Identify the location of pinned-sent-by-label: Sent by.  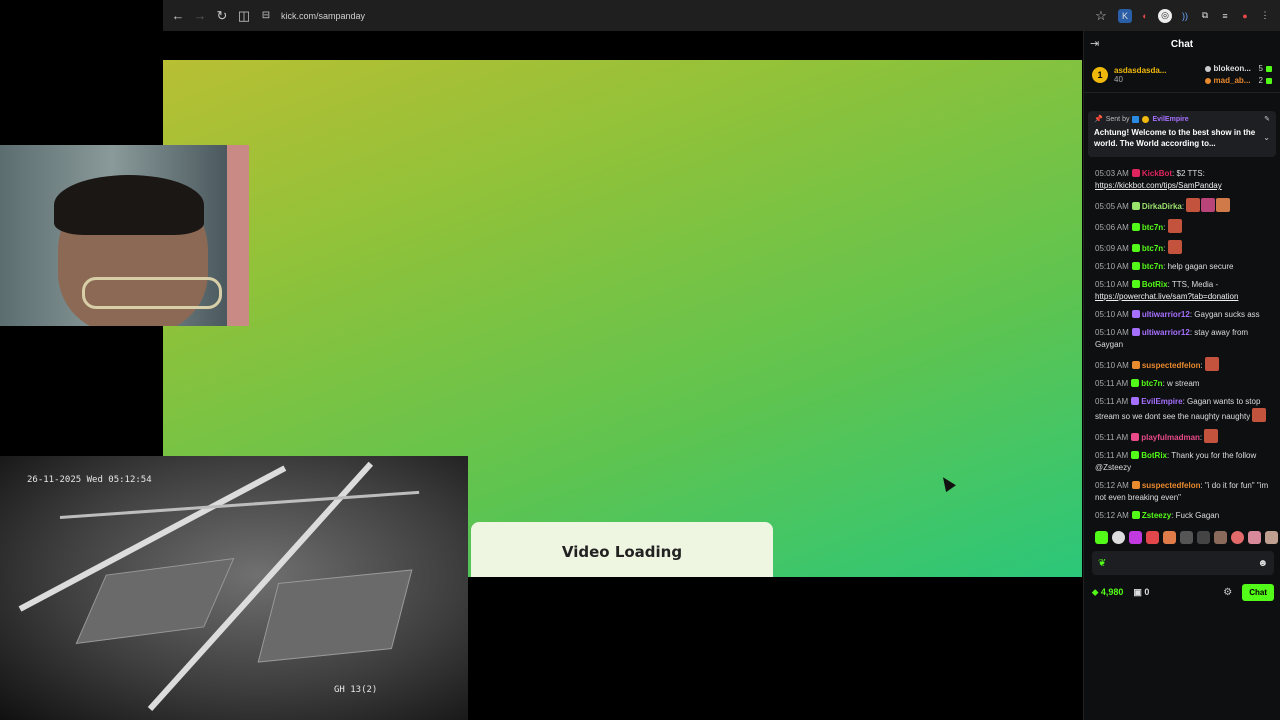
(1117, 119).